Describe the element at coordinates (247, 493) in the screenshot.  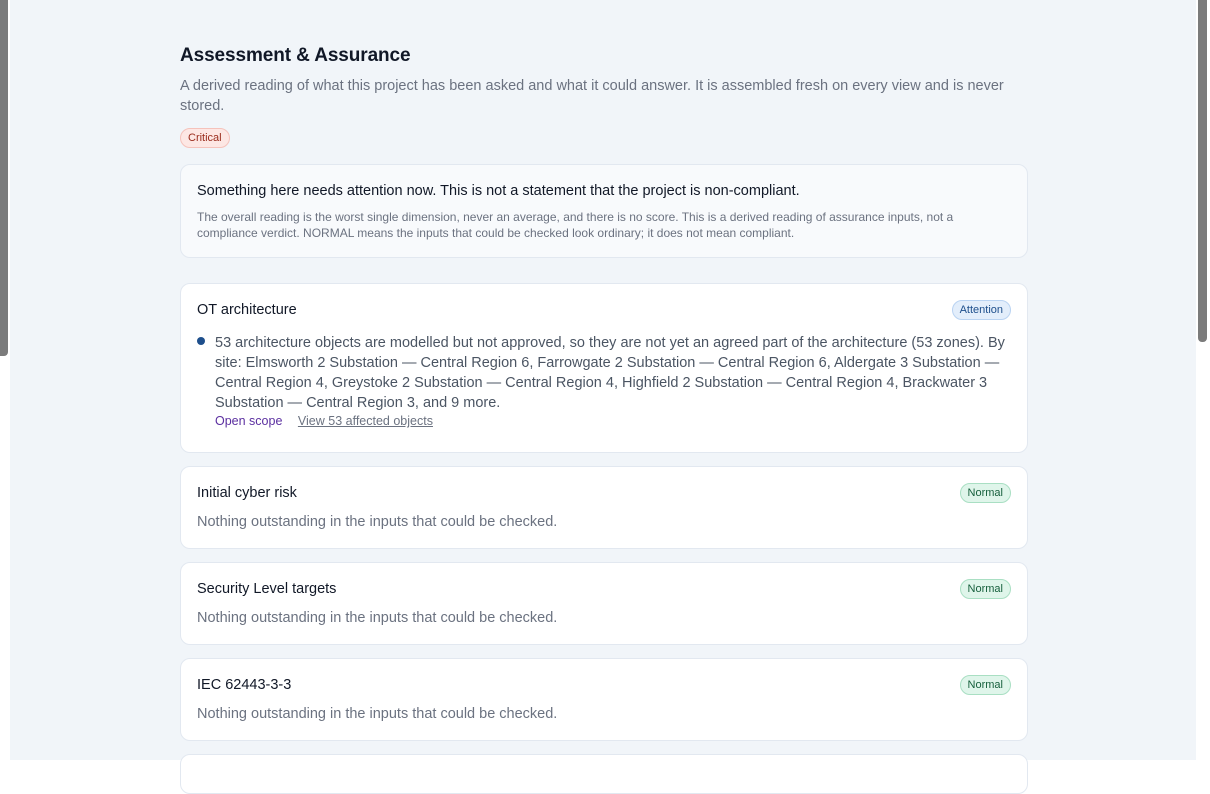
I see `dimension-title: Initial cyber risk` at that location.